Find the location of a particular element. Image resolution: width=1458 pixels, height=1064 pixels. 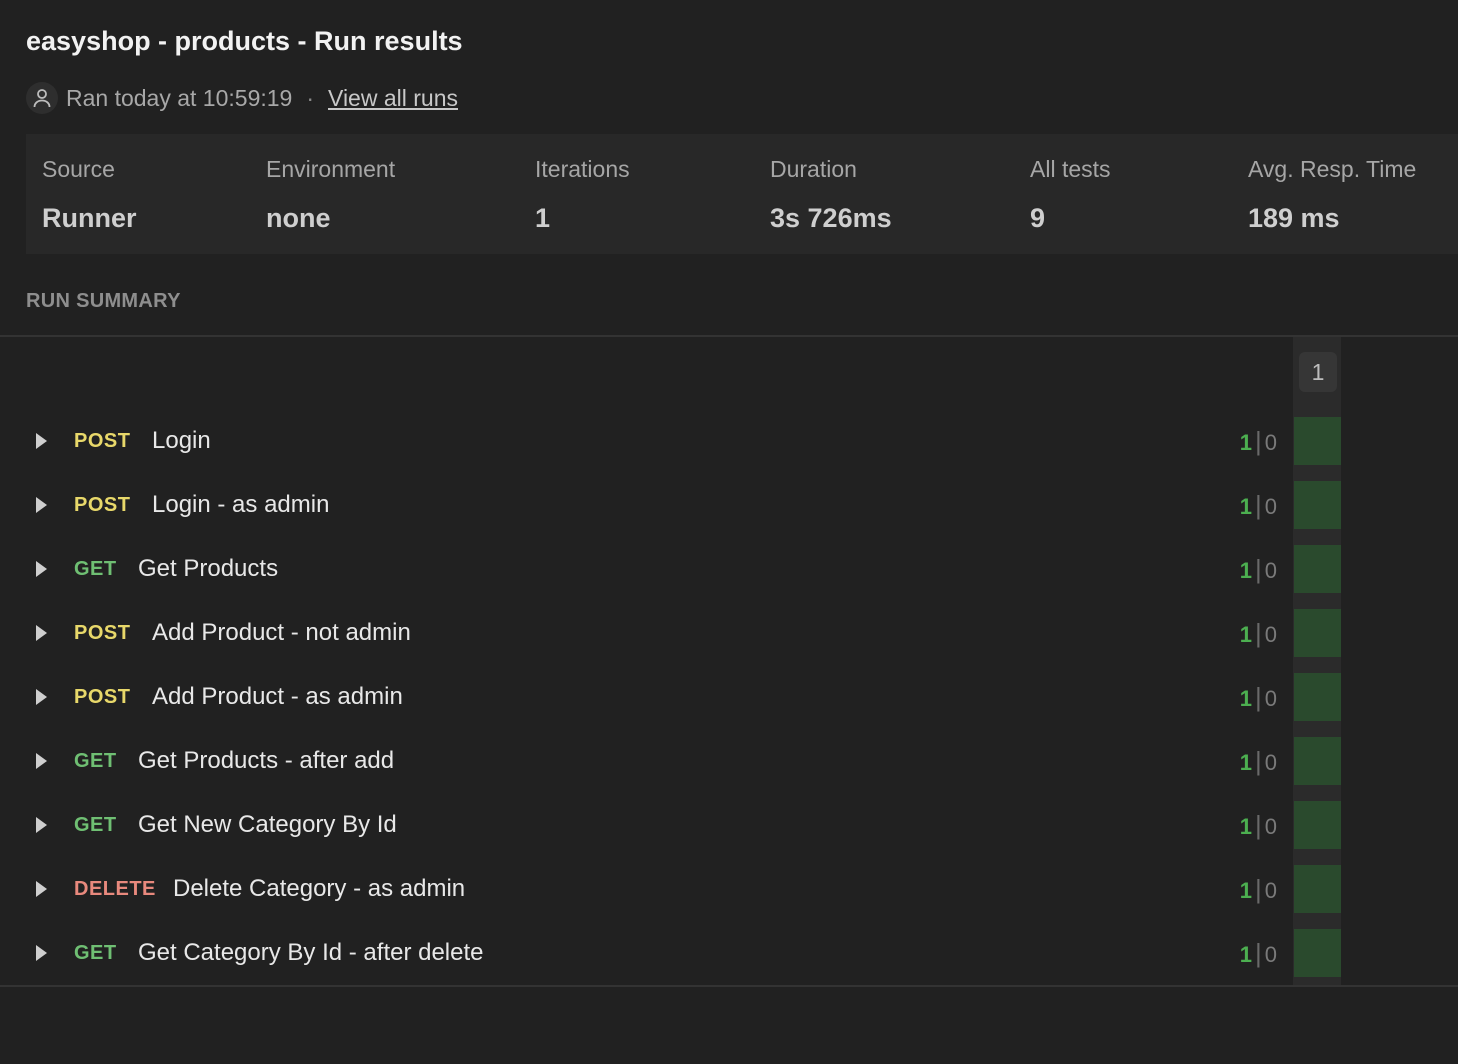

request-name: Login - as admin is located at coordinates (240, 505).